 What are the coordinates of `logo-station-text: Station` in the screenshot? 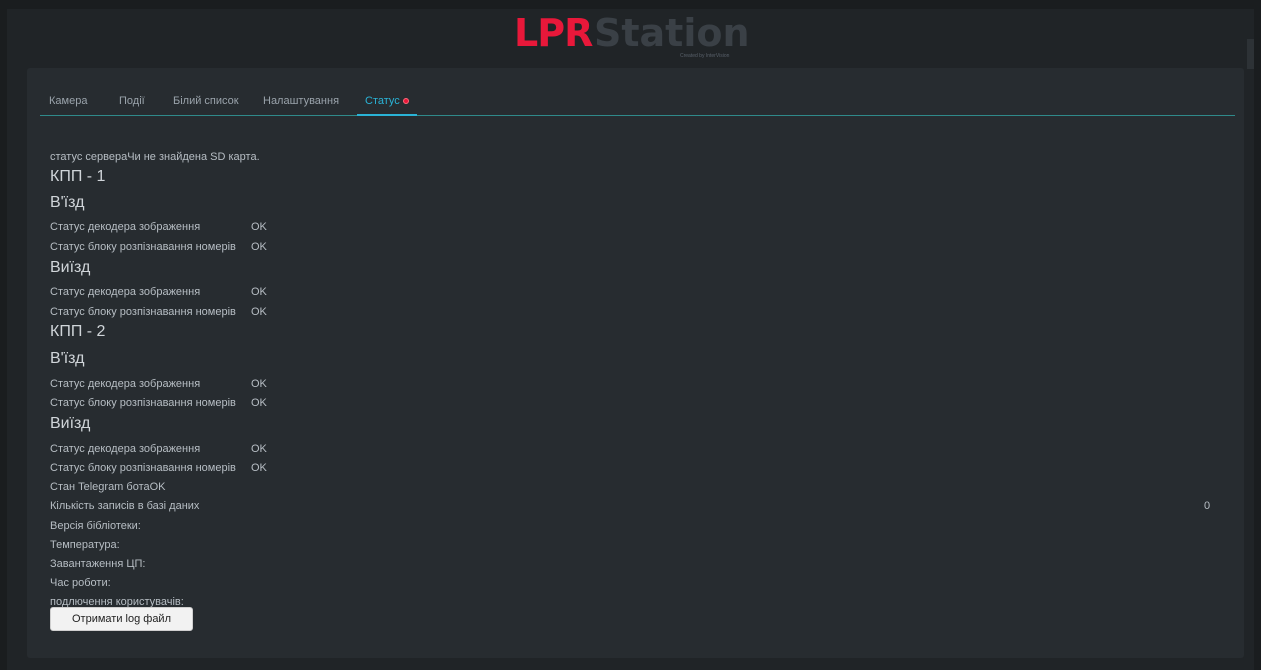 It's located at (672, 33).